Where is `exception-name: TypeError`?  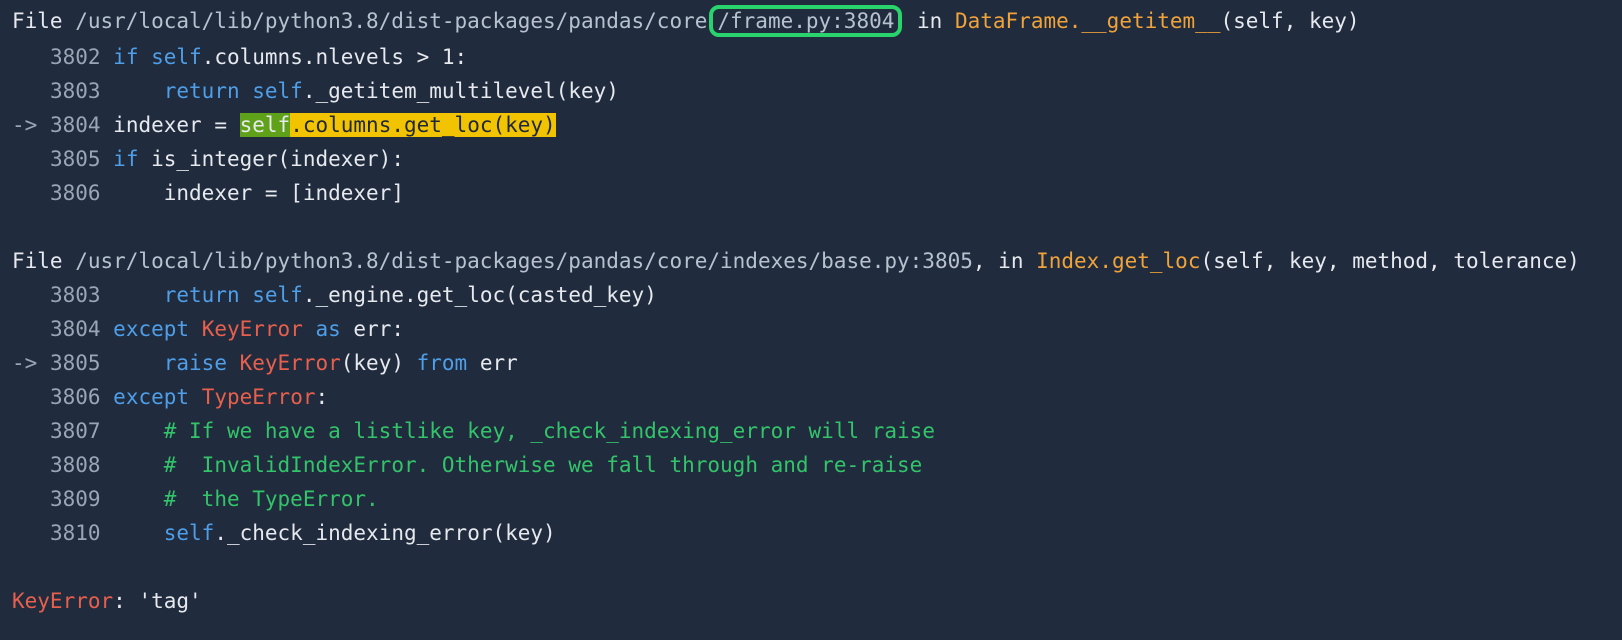
exception-name: TypeError is located at coordinates (258, 397).